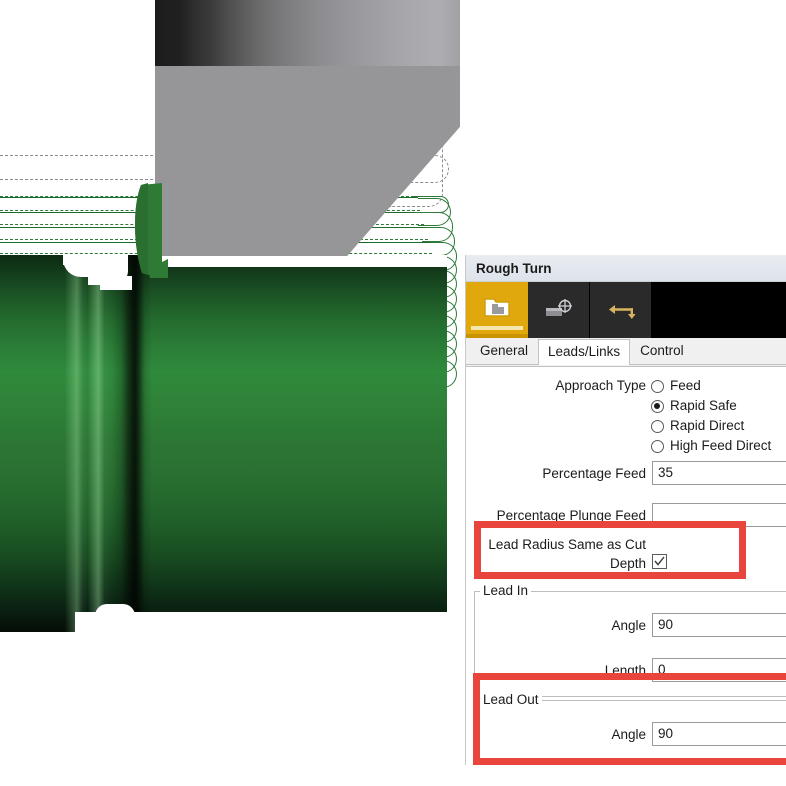 Image resolution: width=786 pixels, height=786 pixels. I want to click on radio-label: Rapid Safe, so click(703, 405).